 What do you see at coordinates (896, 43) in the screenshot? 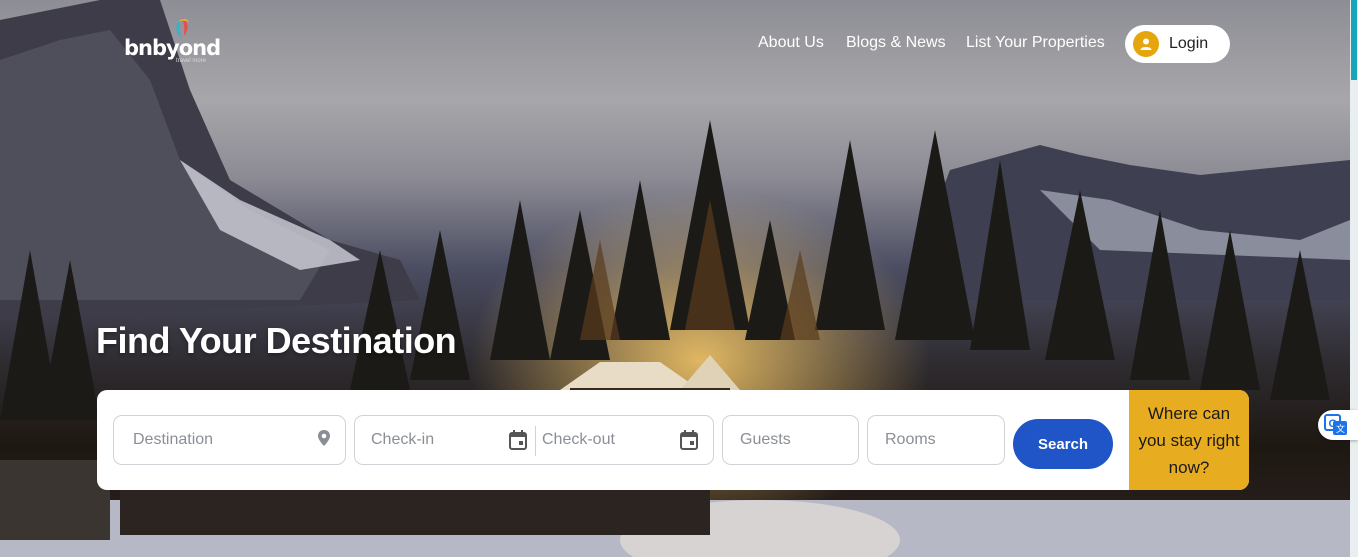
I see `nav-blogs-news: Blogs & News` at bounding box center [896, 43].